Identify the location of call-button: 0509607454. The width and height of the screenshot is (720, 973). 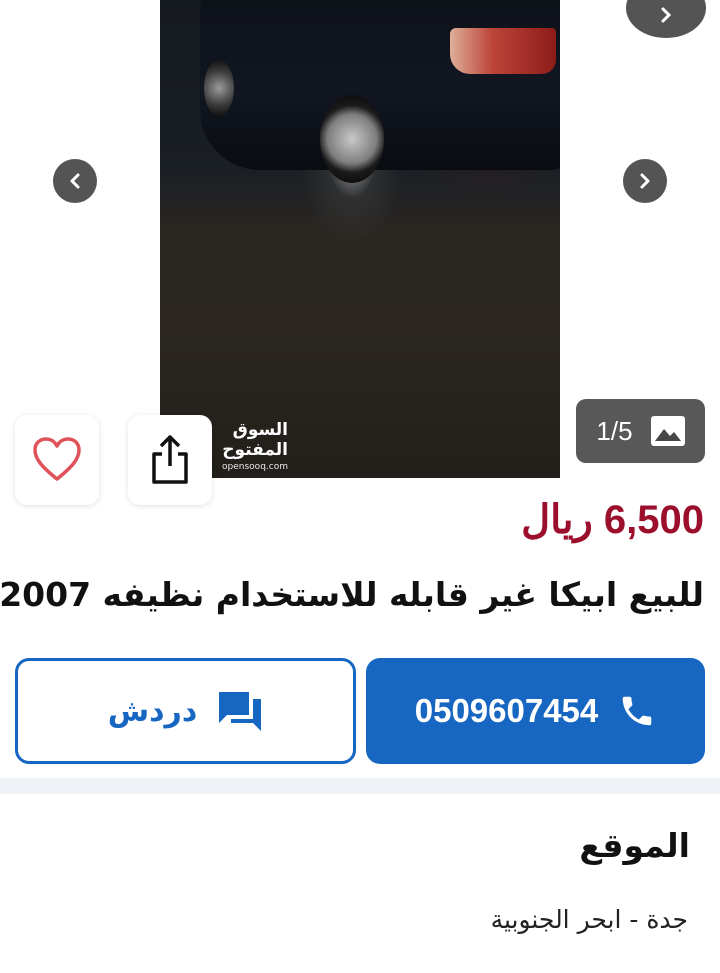
(535, 711).